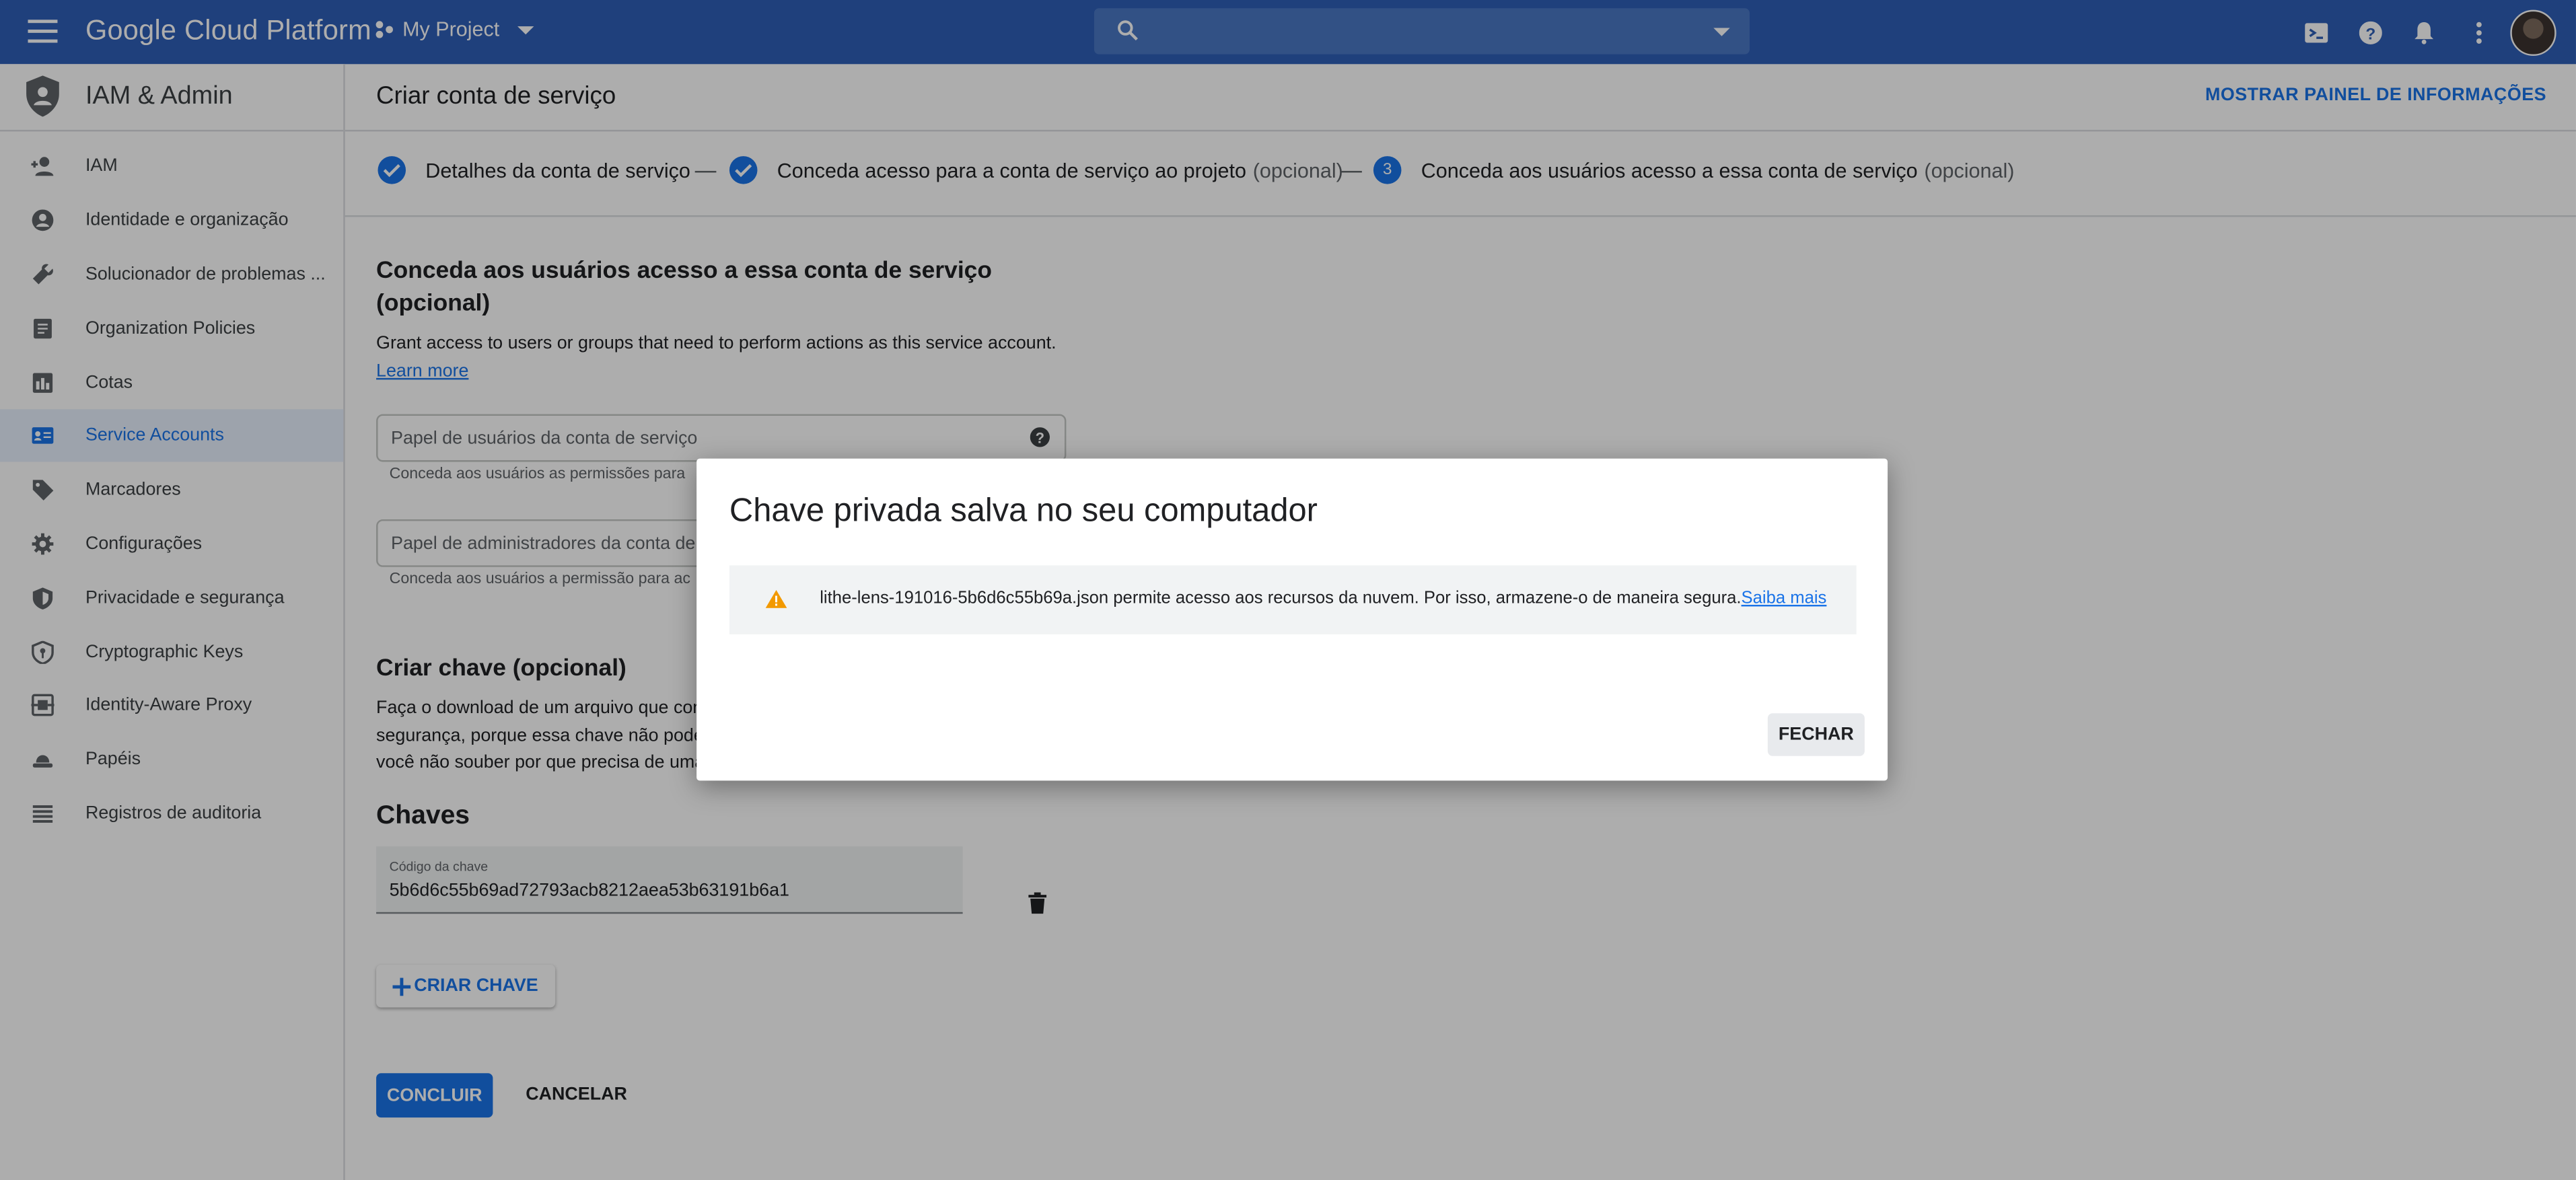 The width and height of the screenshot is (2576, 1180). What do you see at coordinates (1024, 510) in the screenshot?
I see `dialog-title: Chave privada salva no seu computador` at bounding box center [1024, 510].